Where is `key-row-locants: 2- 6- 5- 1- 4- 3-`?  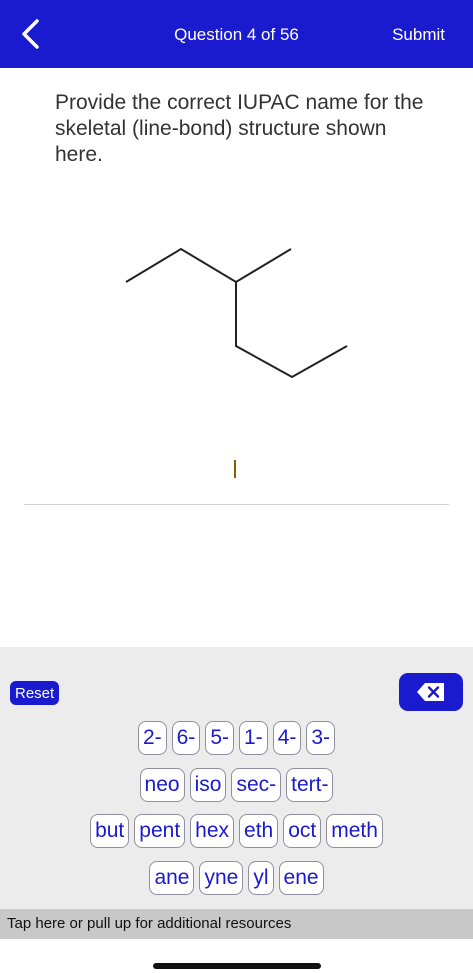 key-row-locants: 2- 6- 5- 1- 4- 3- is located at coordinates (236, 738).